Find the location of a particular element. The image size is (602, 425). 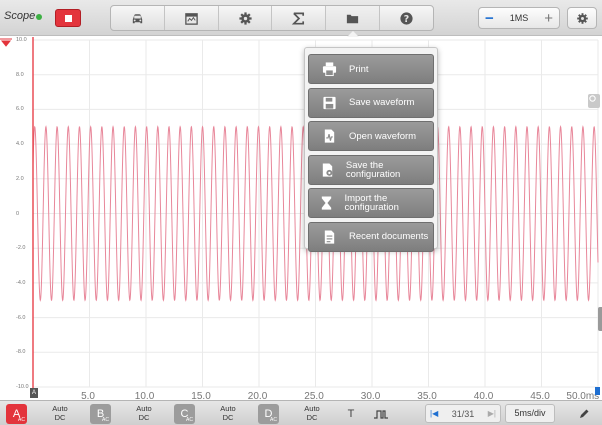

help-icon: ? is located at coordinates (406, 17).